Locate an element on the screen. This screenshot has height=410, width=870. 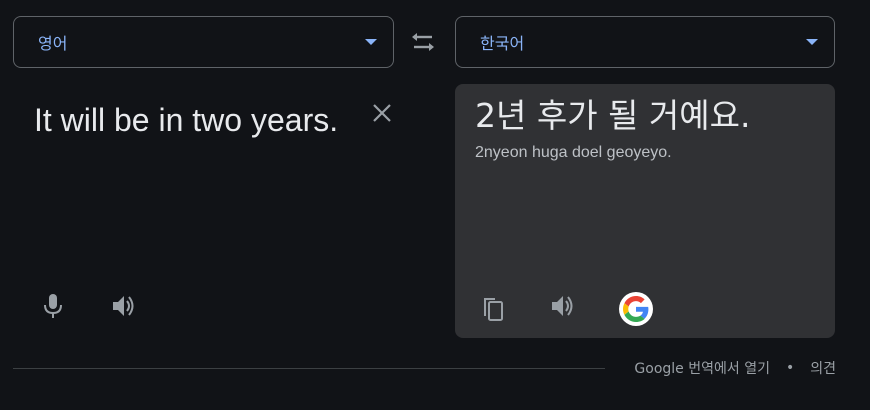
footer: Google 번역에서 열기 • 의견 is located at coordinates (735, 368).